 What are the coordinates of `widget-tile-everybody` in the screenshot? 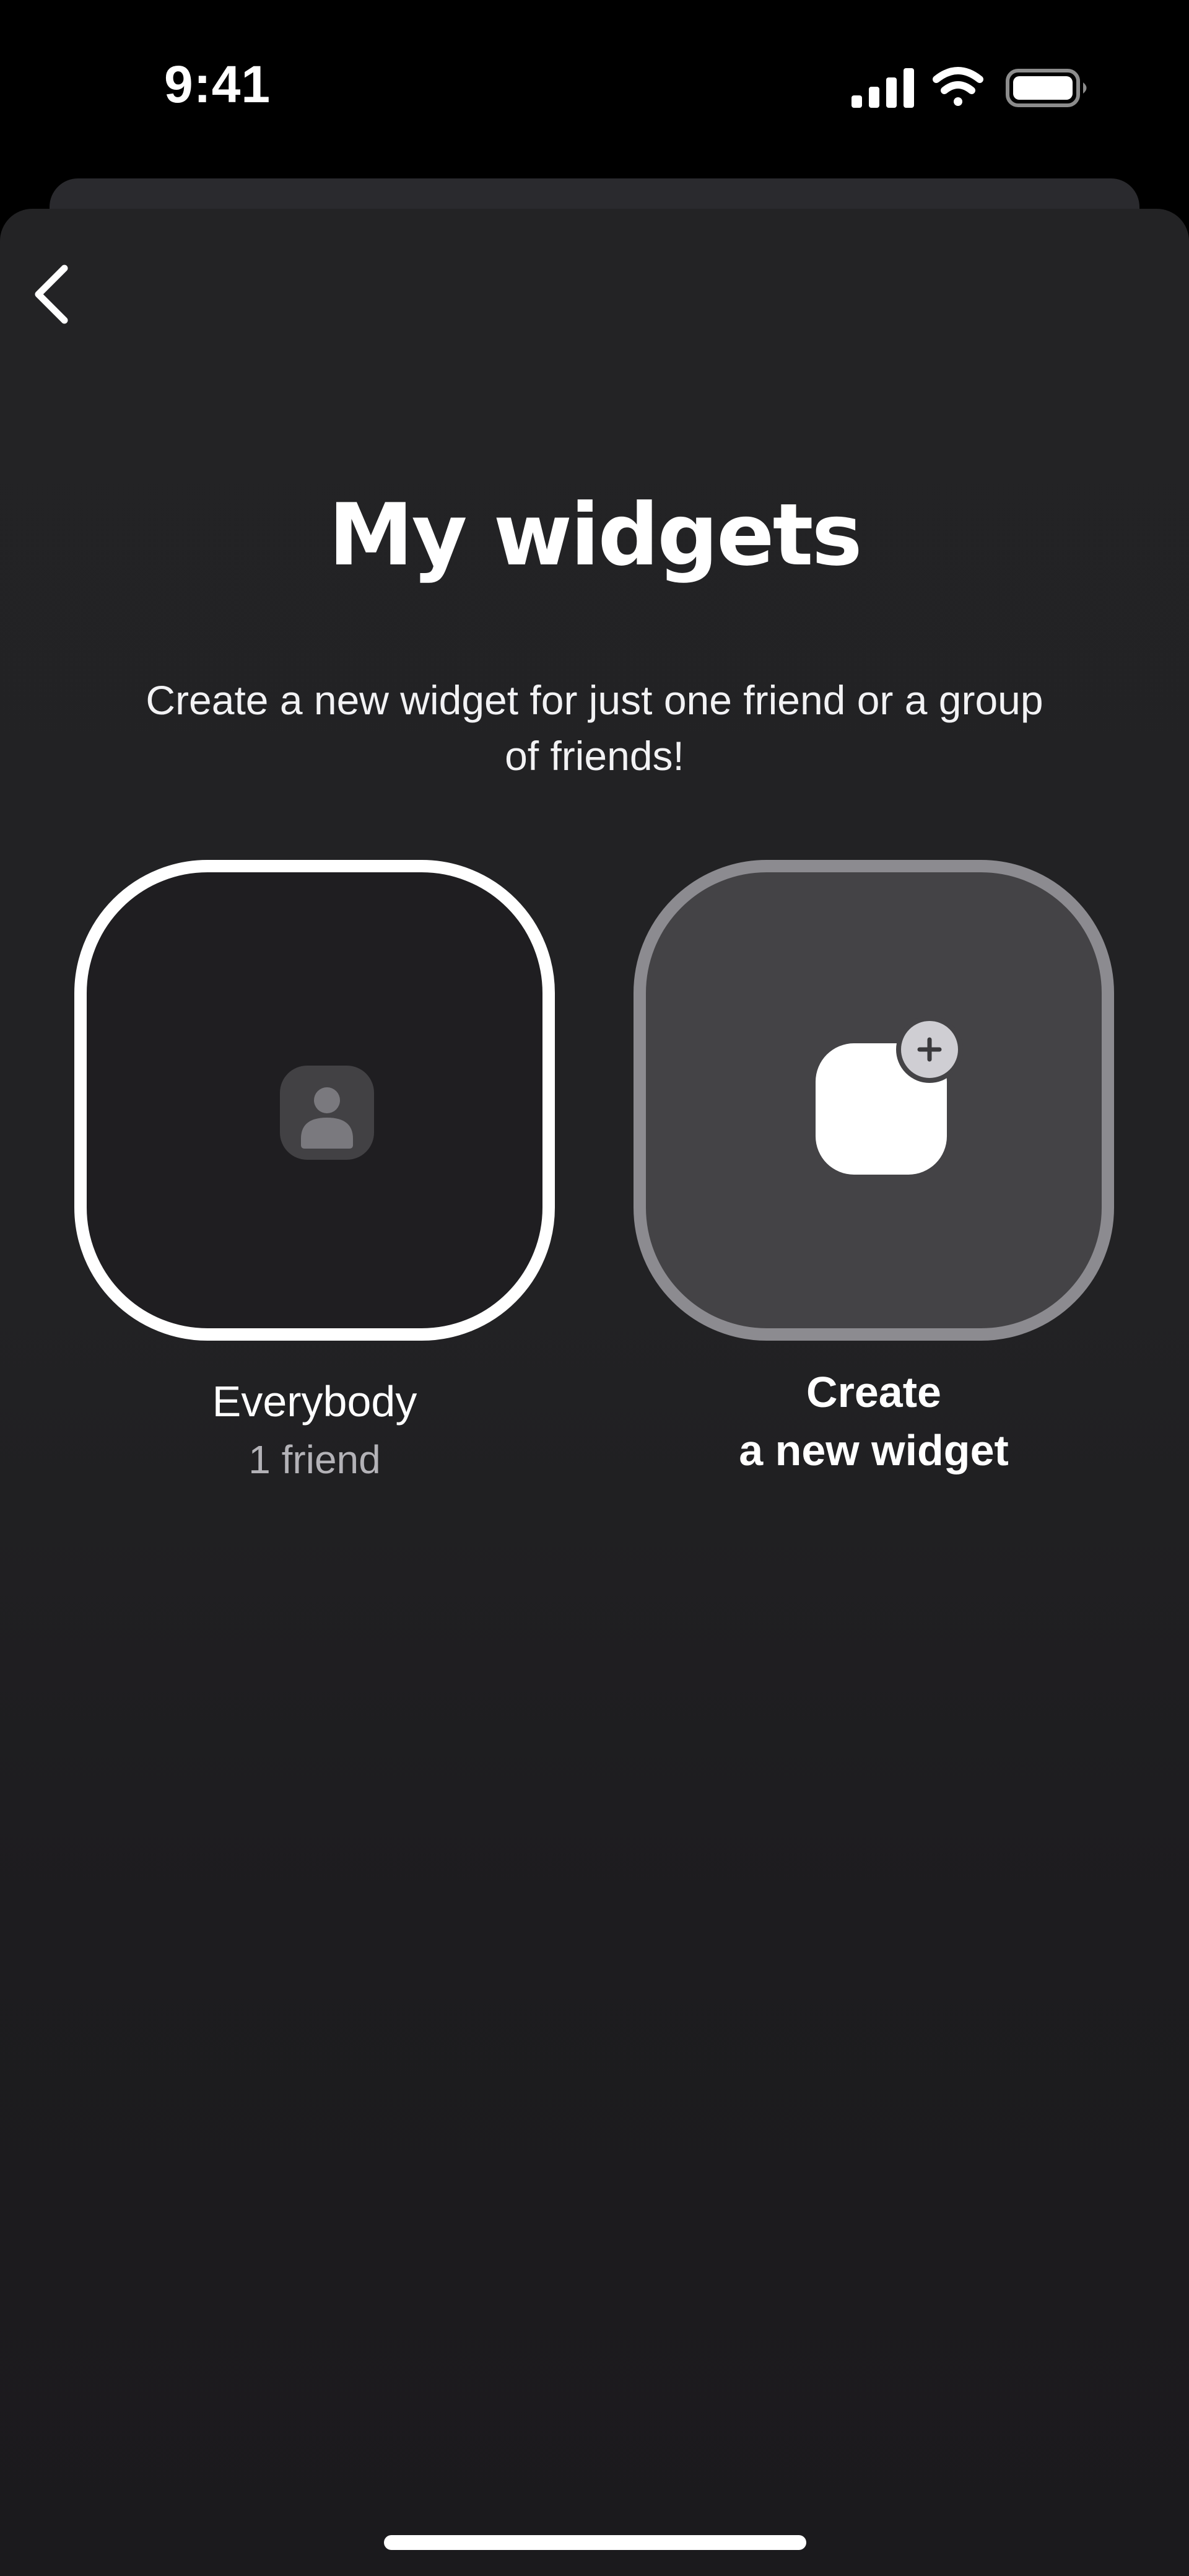 It's located at (314, 1100).